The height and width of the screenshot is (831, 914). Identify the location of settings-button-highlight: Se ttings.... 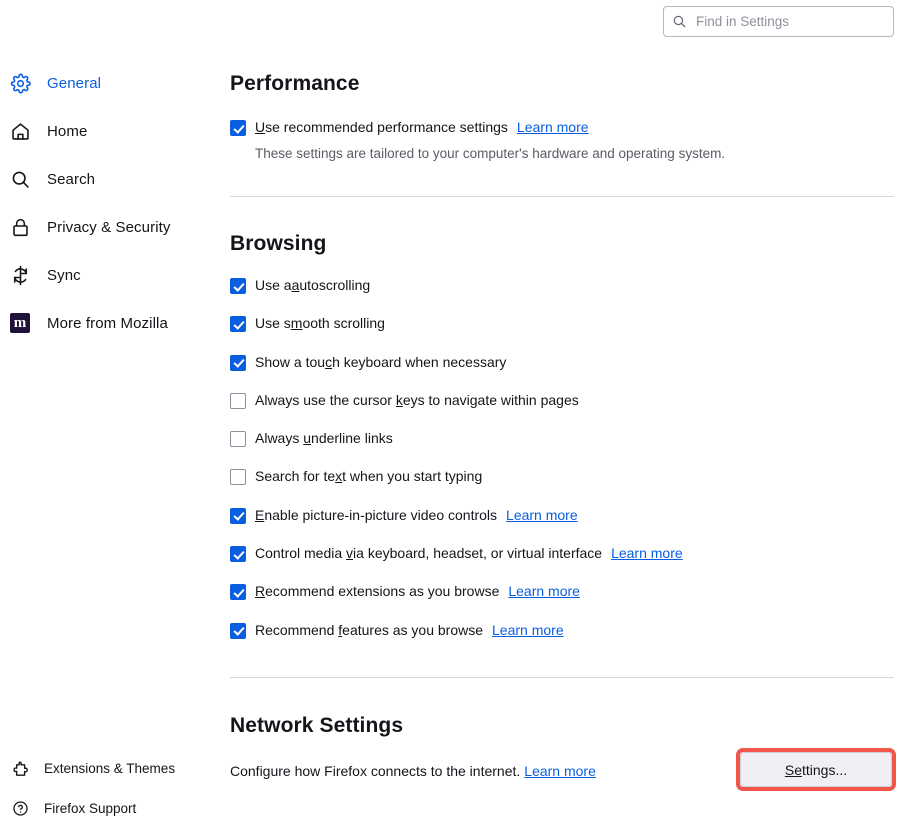
(816, 769).